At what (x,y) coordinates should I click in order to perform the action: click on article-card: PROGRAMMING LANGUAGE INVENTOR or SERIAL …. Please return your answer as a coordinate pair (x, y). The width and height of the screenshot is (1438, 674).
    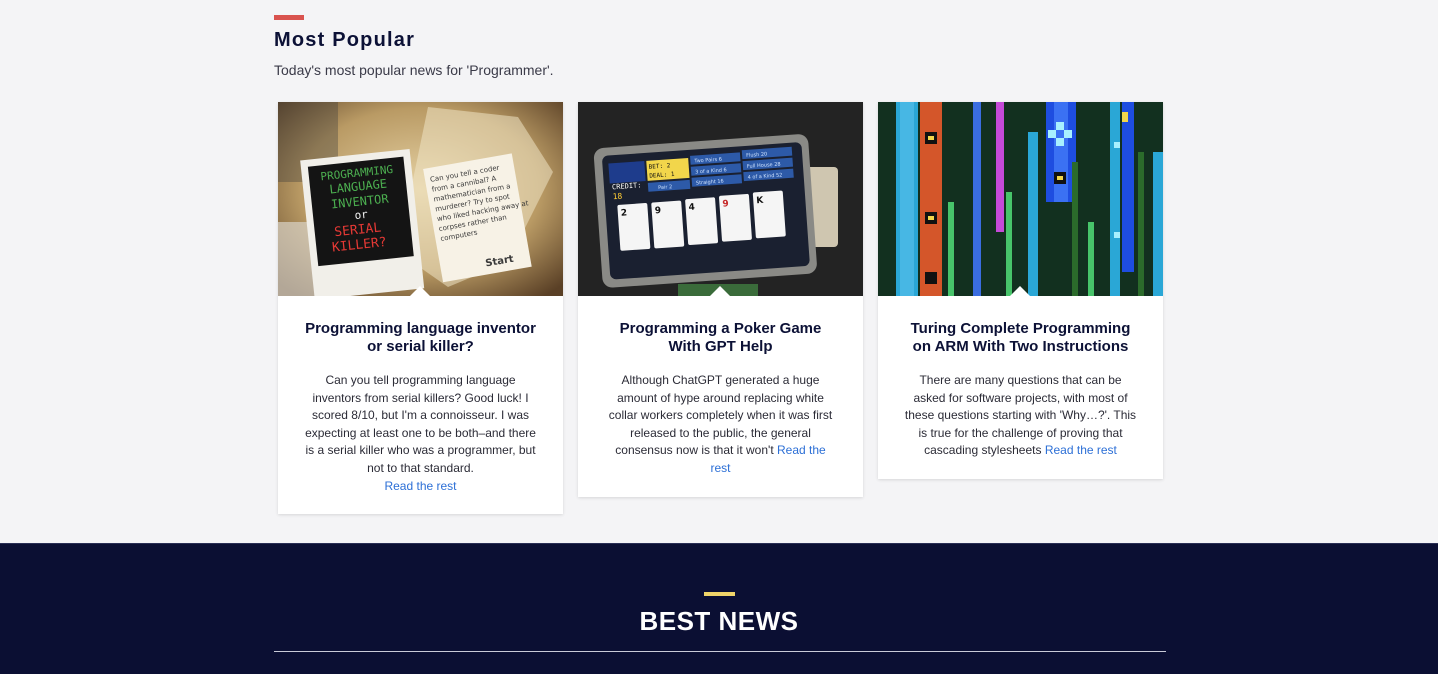
    Looking at the image, I should click on (420, 308).